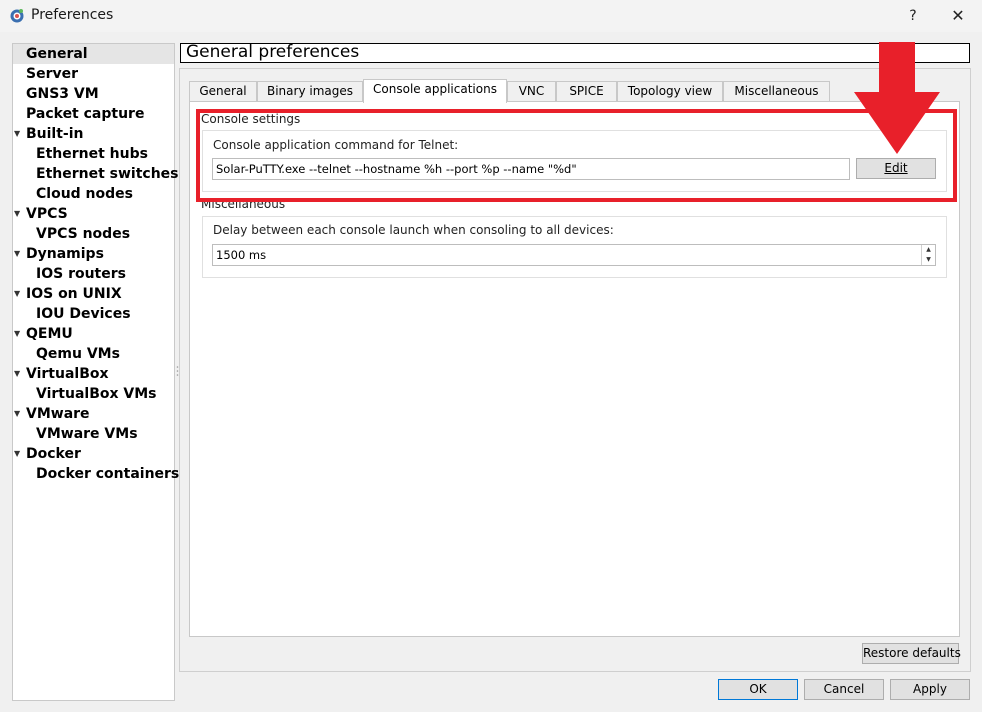 The height and width of the screenshot is (712, 982). I want to click on sidebar-item-vpcs: ▼ VPCS, so click(93, 214).